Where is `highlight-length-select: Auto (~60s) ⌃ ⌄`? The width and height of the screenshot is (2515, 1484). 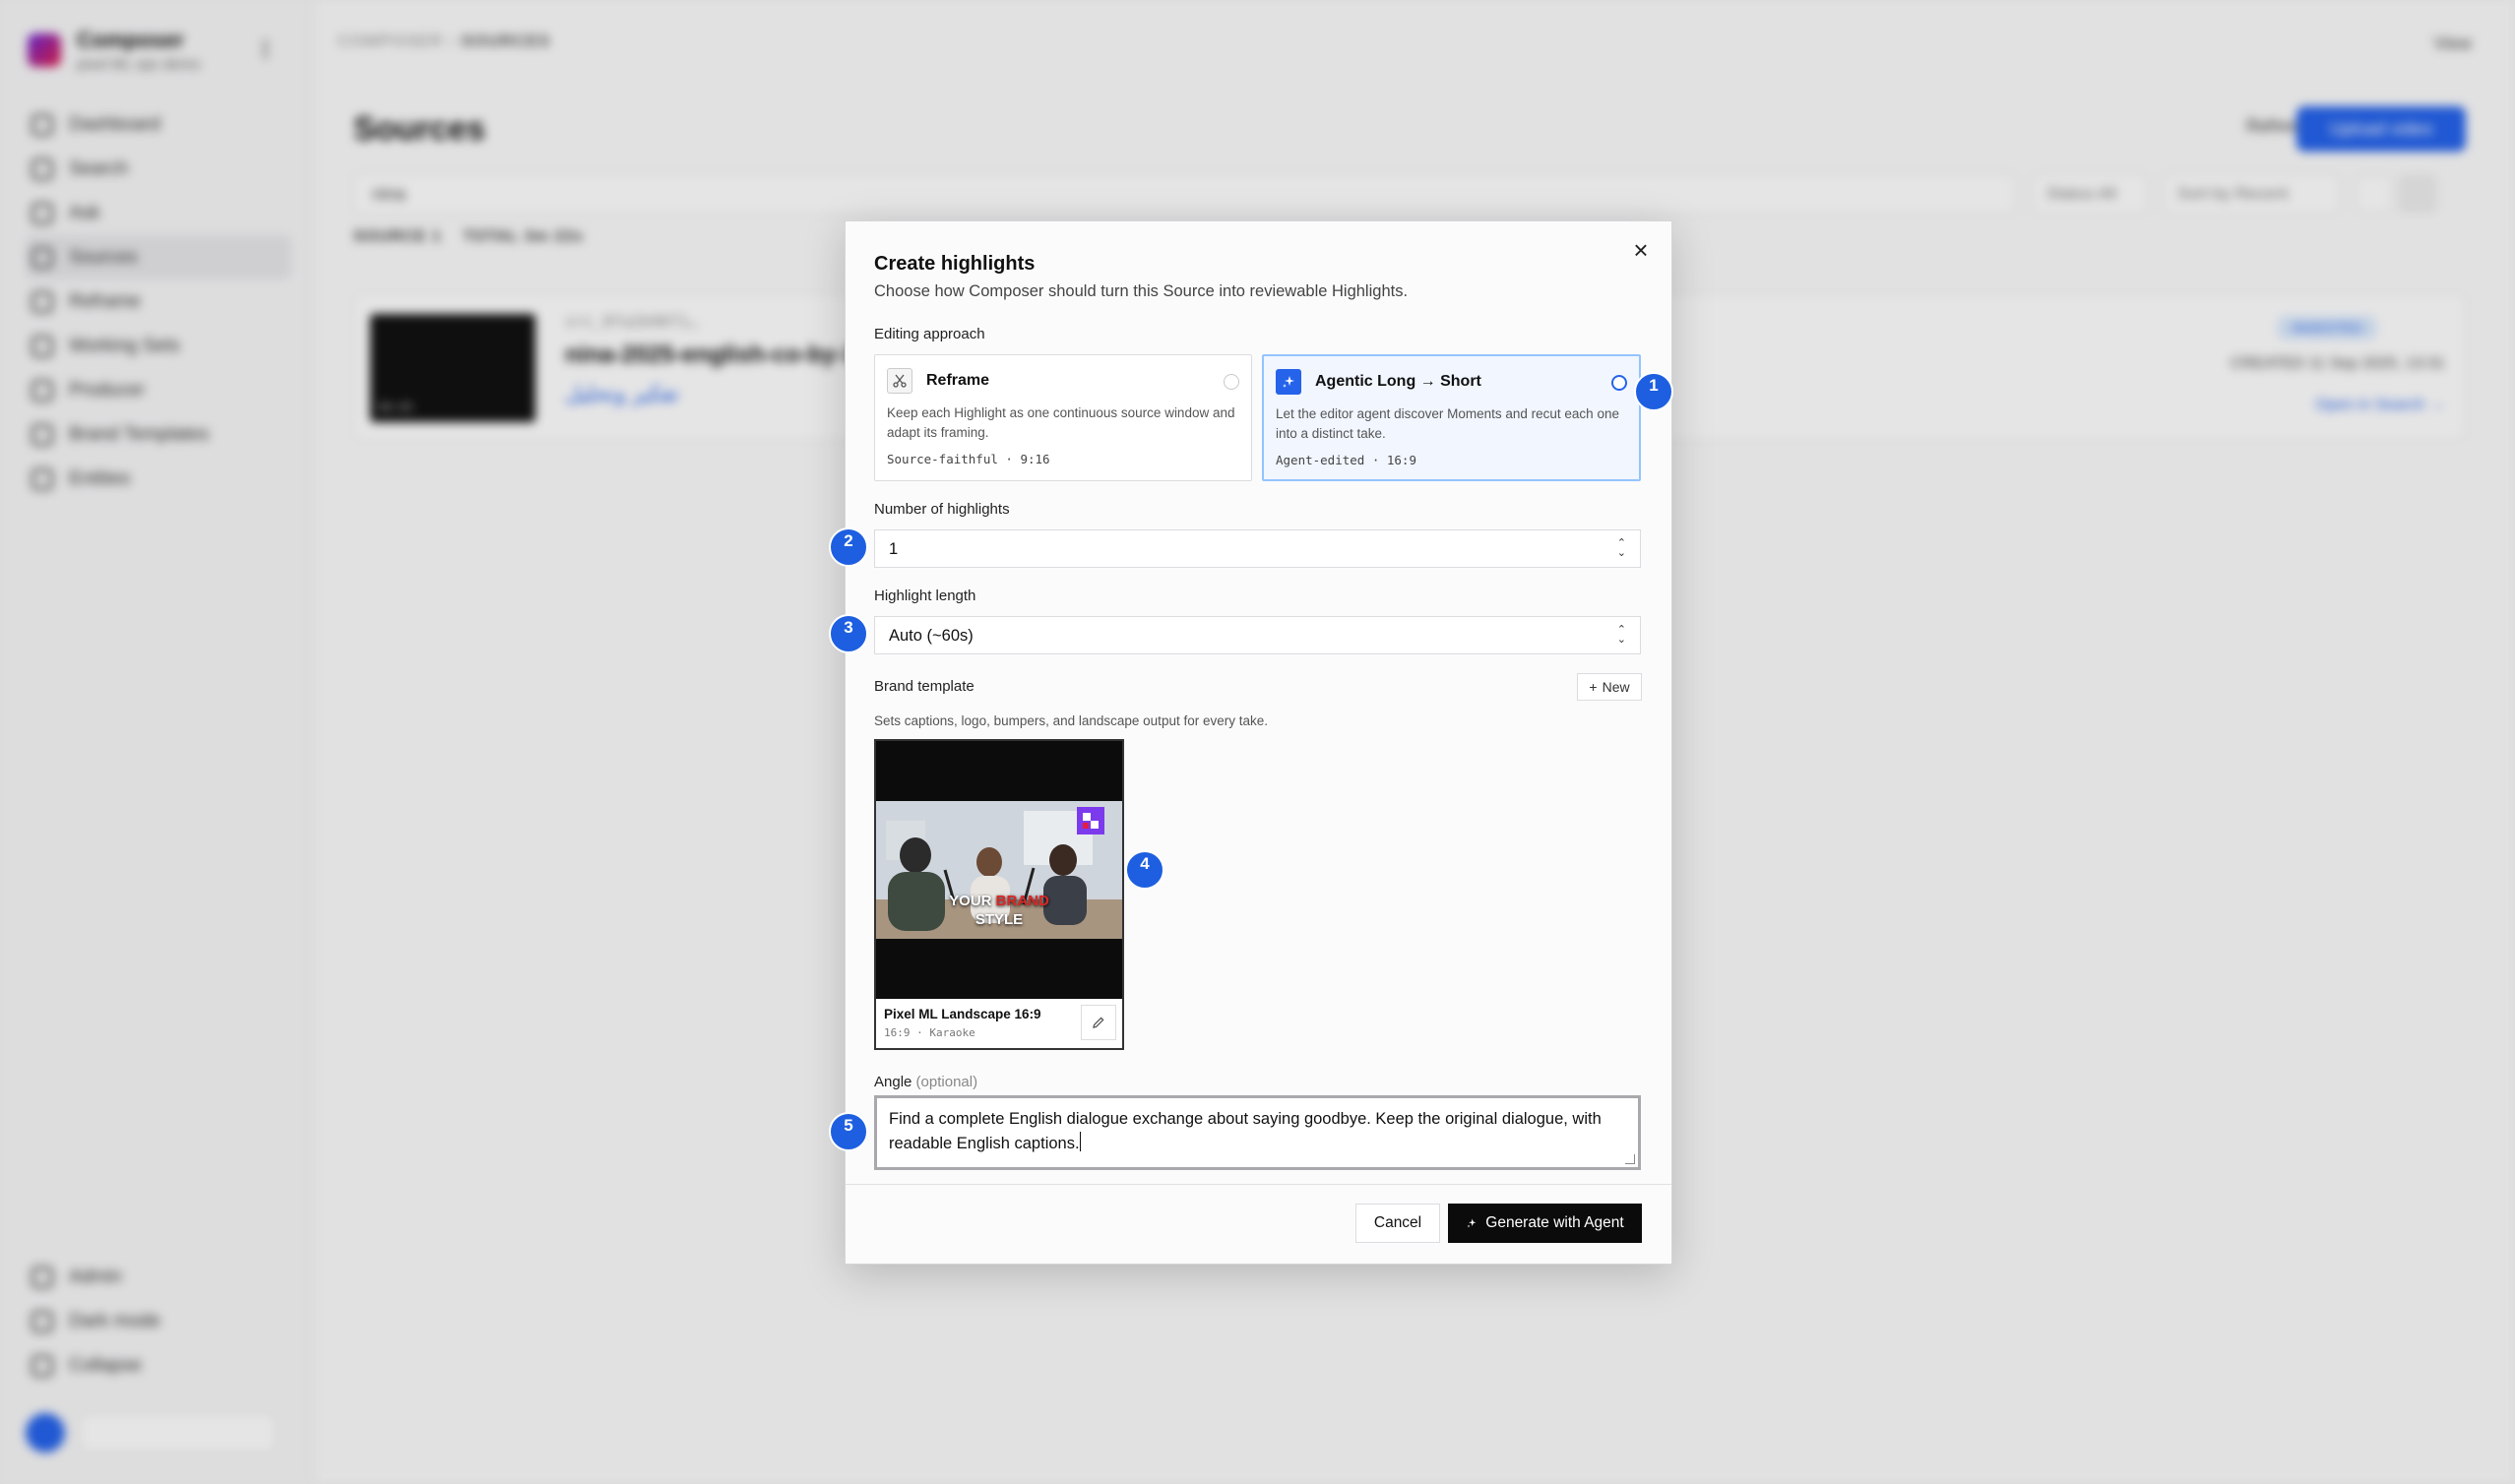
highlight-length-select: Auto (~60s) ⌃ ⌄ is located at coordinates (1257, 635).